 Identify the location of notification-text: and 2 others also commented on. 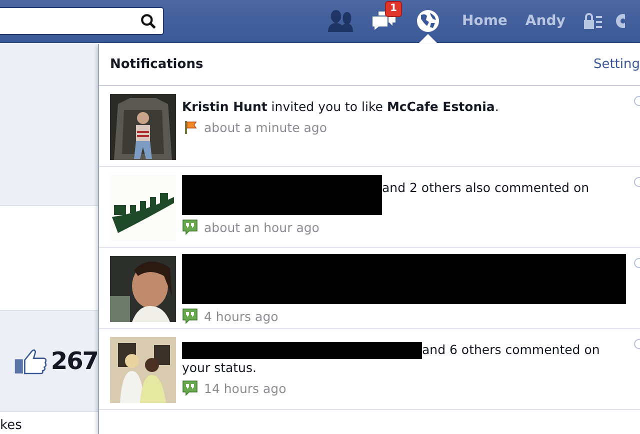
(404, 197).